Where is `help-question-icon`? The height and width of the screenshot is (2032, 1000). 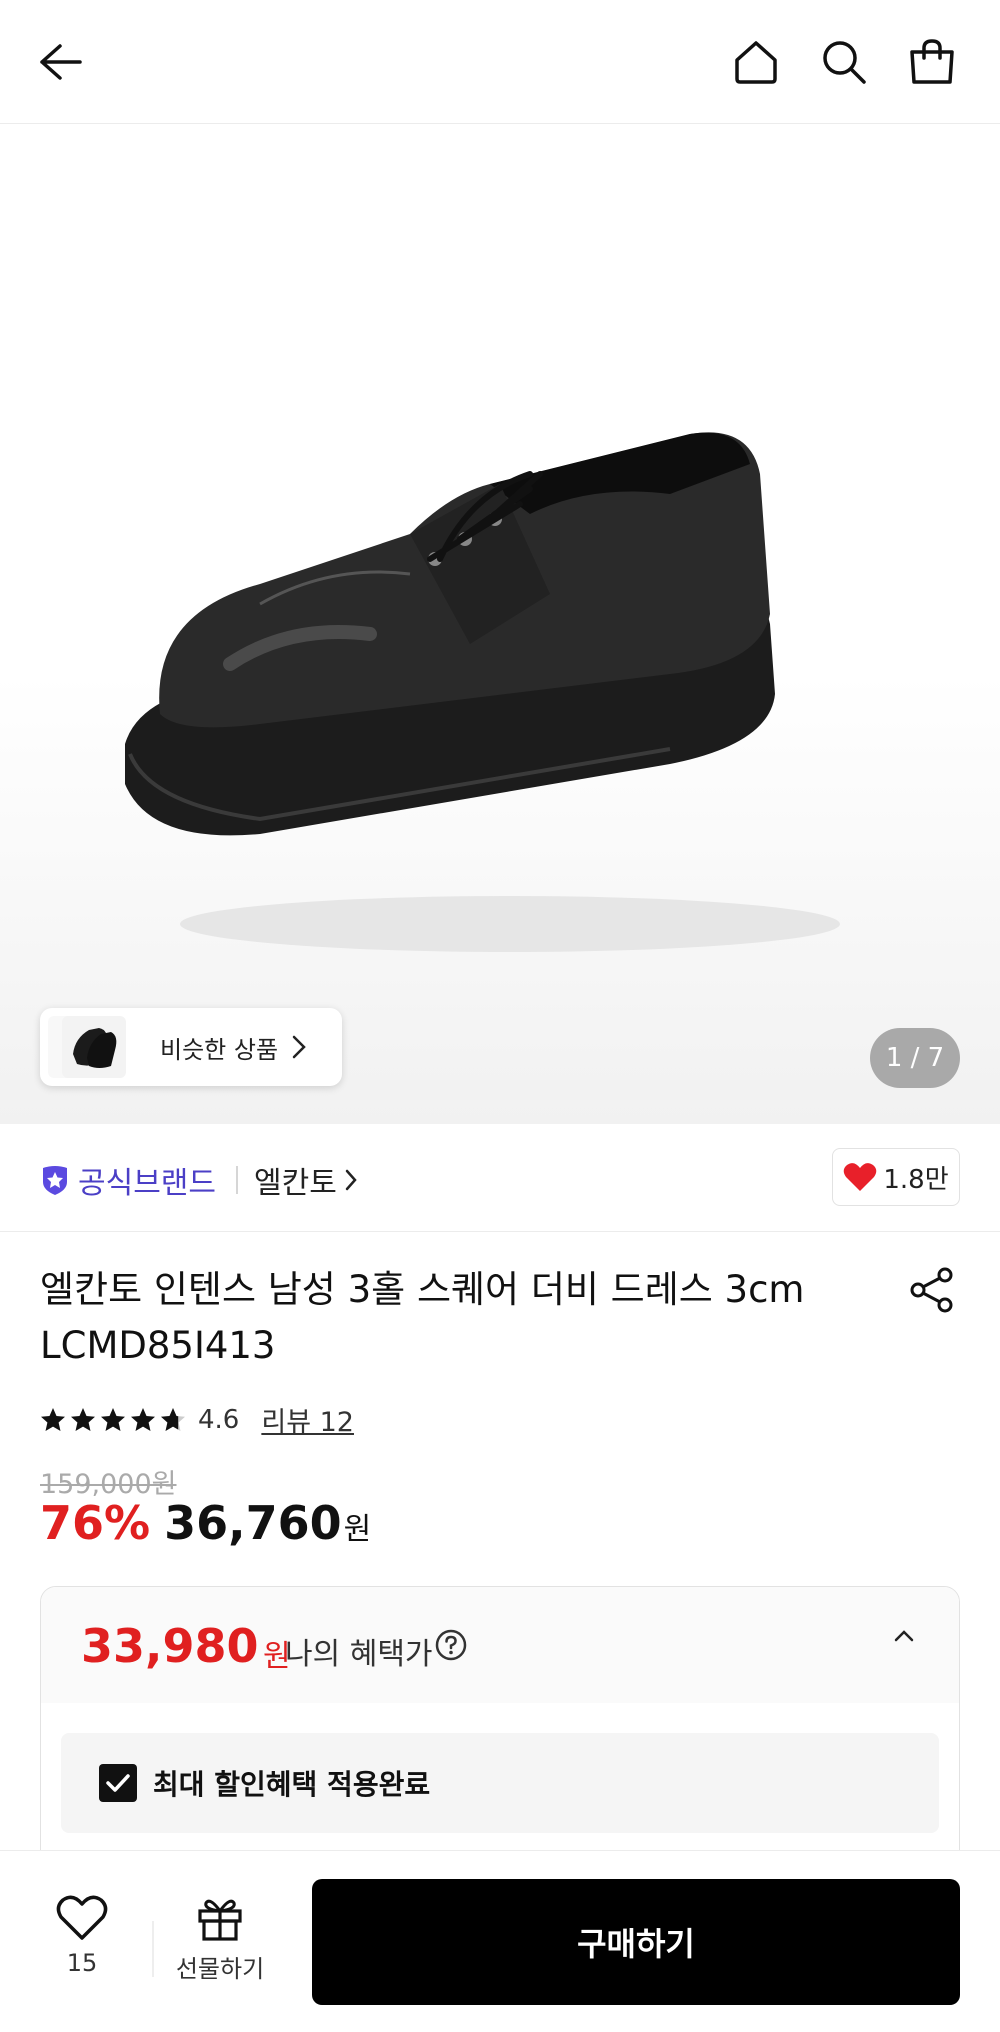 help-question-icon is located at coordinates (451, 1645).